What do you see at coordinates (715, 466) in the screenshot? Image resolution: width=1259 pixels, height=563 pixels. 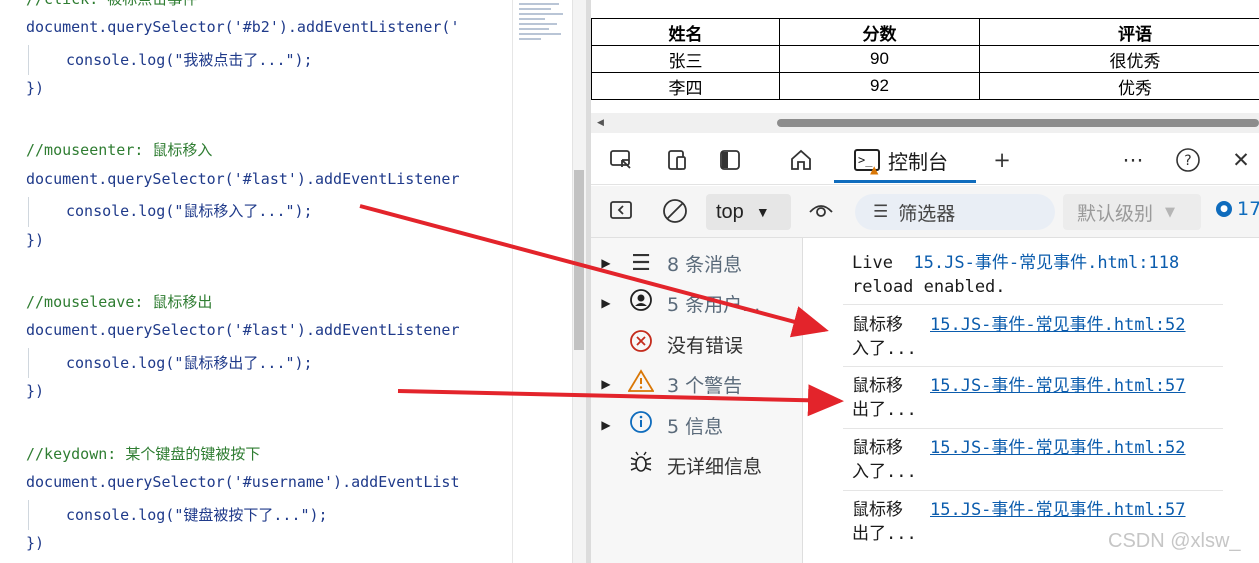 I see `sidebar-item-label: 无详细信息` at bounding box center [715, 466].